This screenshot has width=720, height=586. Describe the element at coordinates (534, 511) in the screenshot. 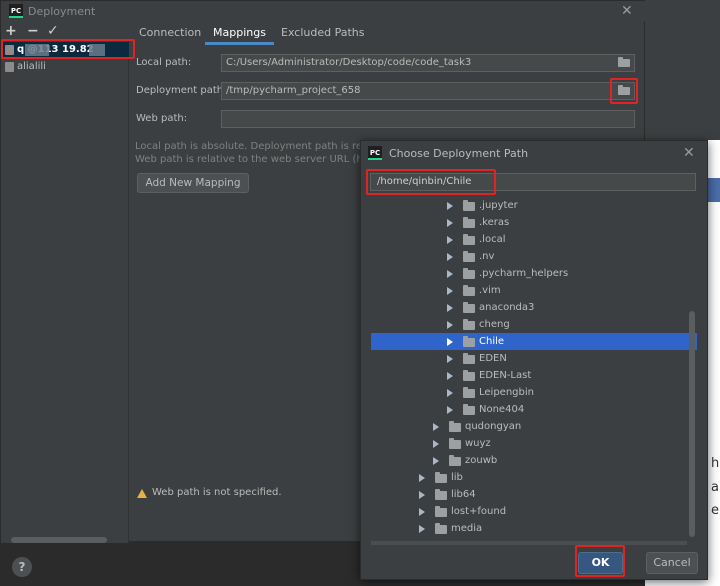

I see `tree-row-folder: lost+found` at that location.